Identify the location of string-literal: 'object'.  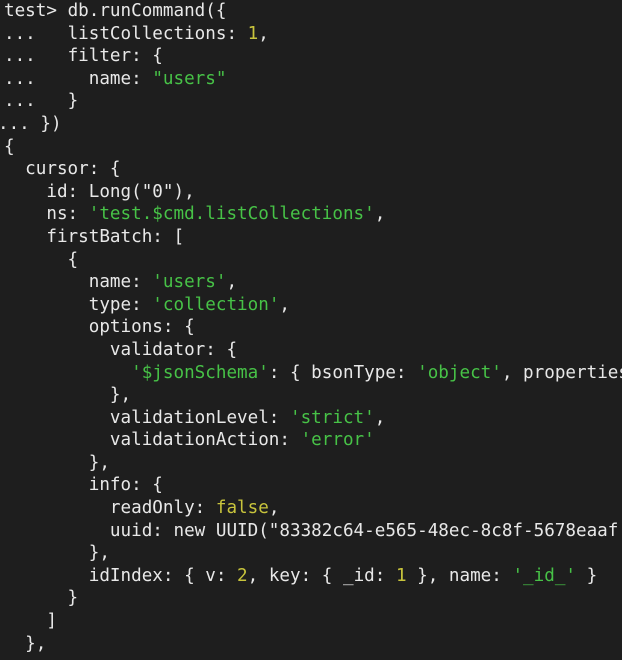
(459, 372).